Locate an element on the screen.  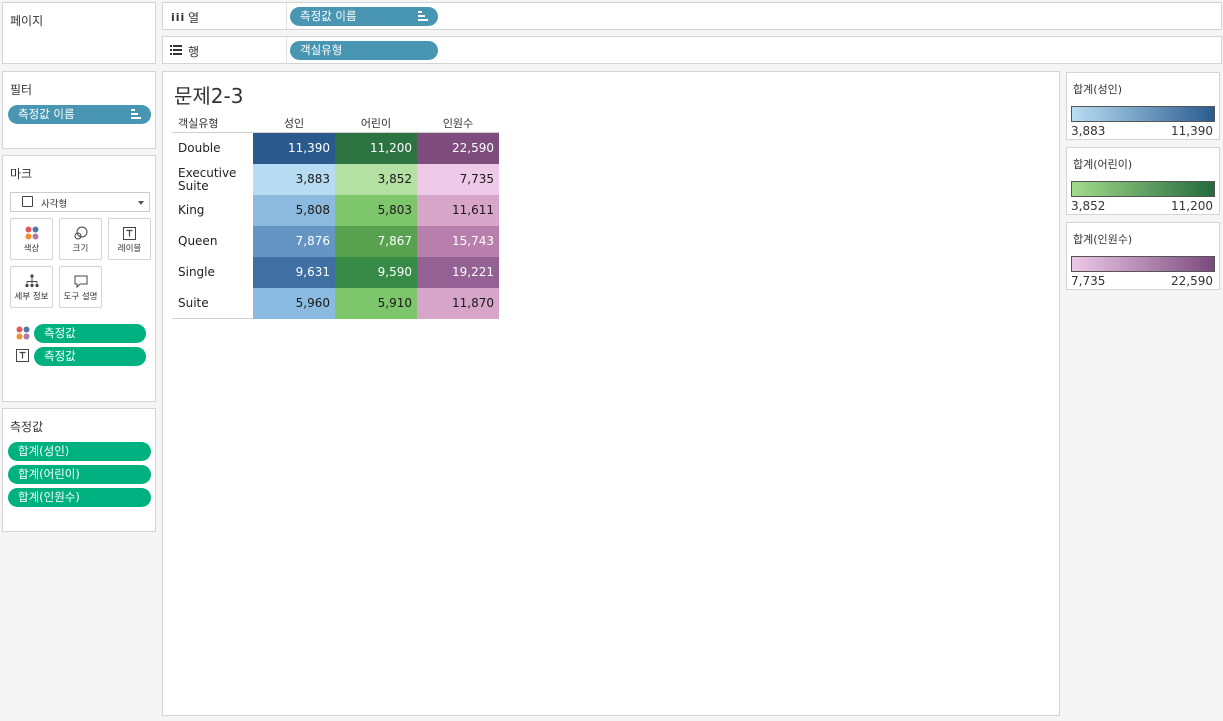
label-button: 레이블 is located at coordinates (129, 239).